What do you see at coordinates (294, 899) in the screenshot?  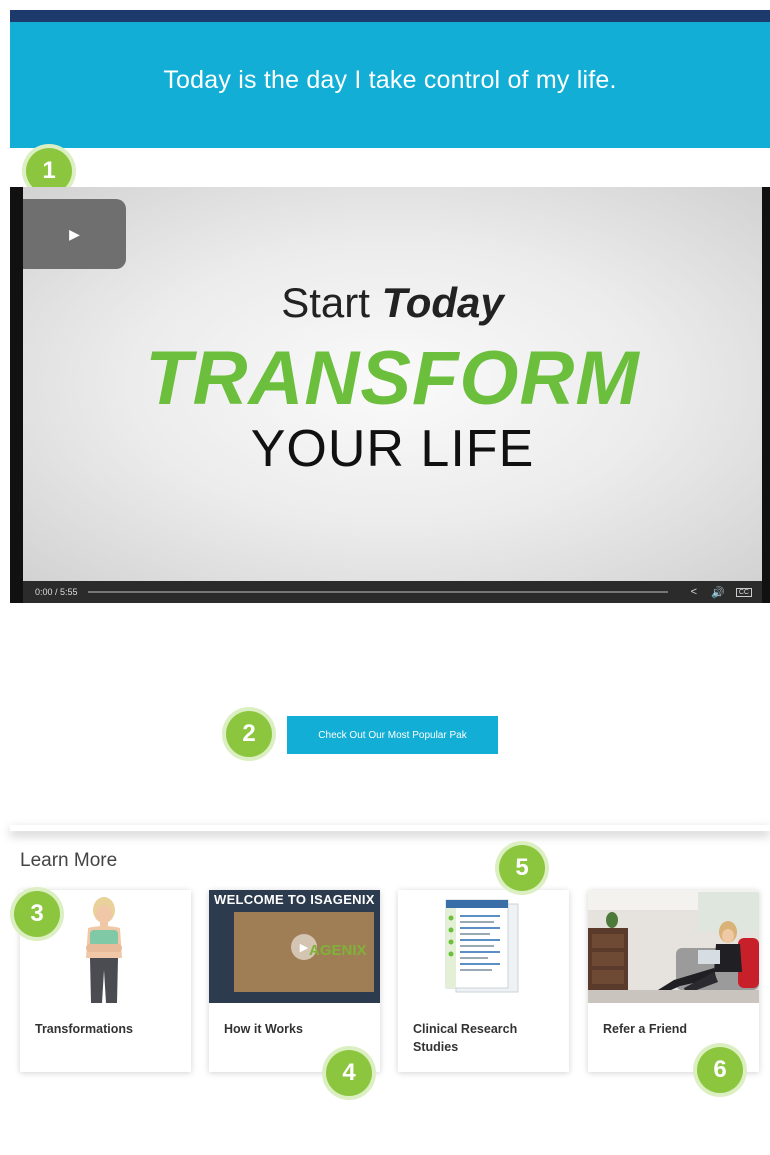 I see `welcome-banner: WELCOME TO ISAGENIX` at bounding box center [294, 899].